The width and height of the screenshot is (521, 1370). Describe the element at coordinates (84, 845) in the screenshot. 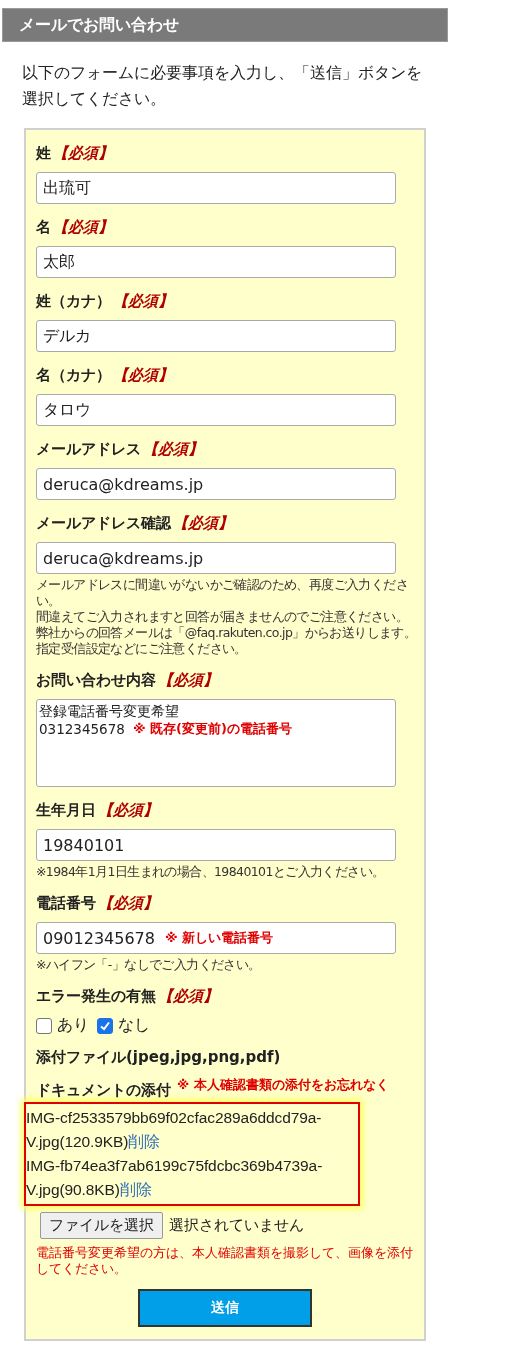

I see `input-value: 19840101` at that location.